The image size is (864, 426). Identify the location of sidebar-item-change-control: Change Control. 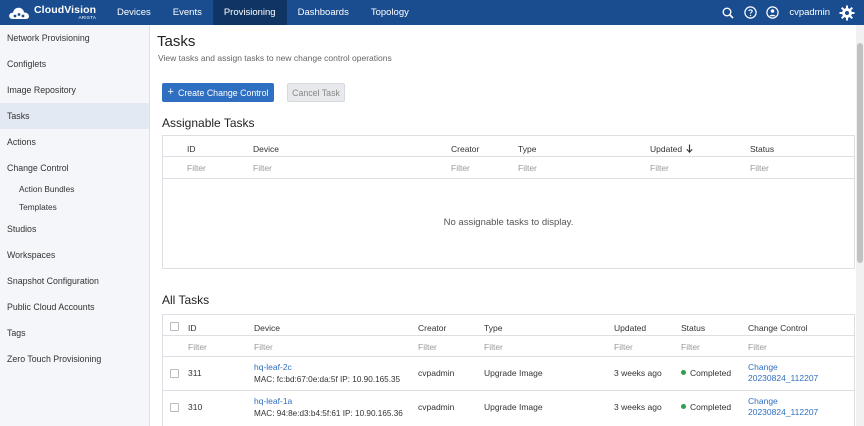
(74, 168).